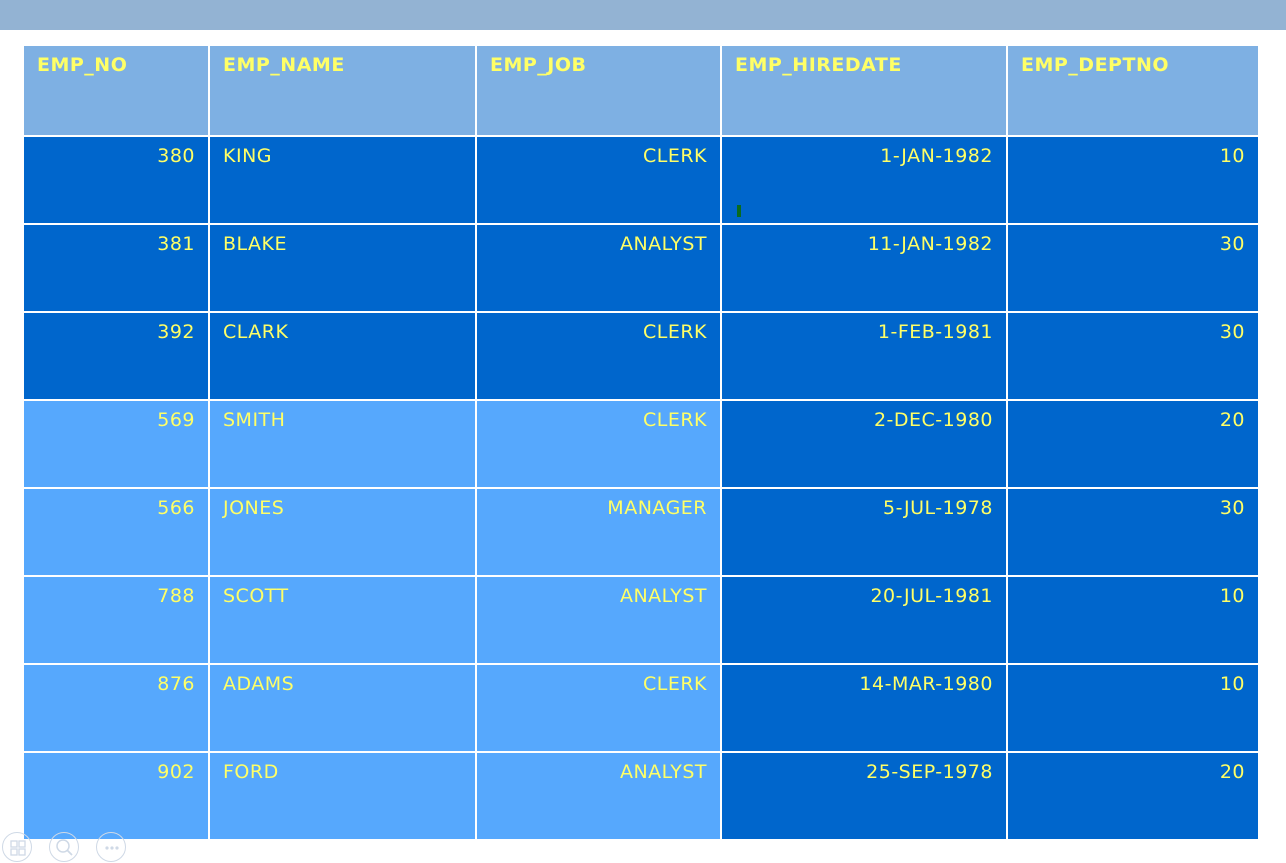  I want to click on cell-emp-no: 902, so click(116, 796).